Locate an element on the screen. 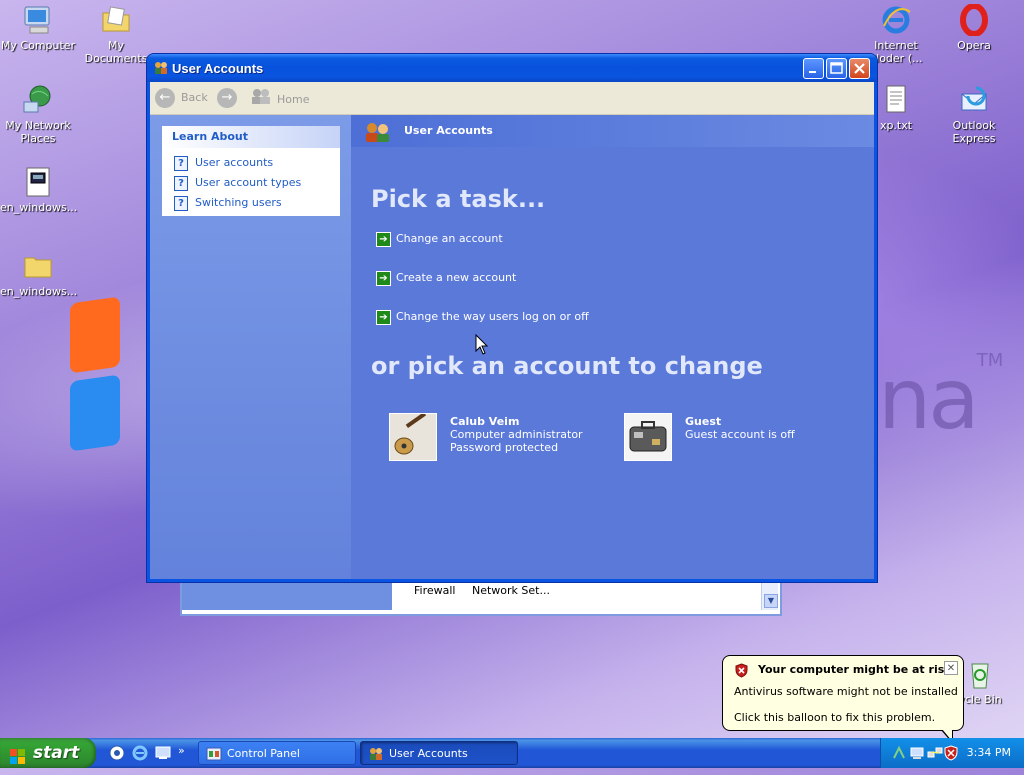 Image resolution: width=1024 pixels, height=775 pixels. desktop-icon-label: Outlook Express is located at coordinates (974, 132).